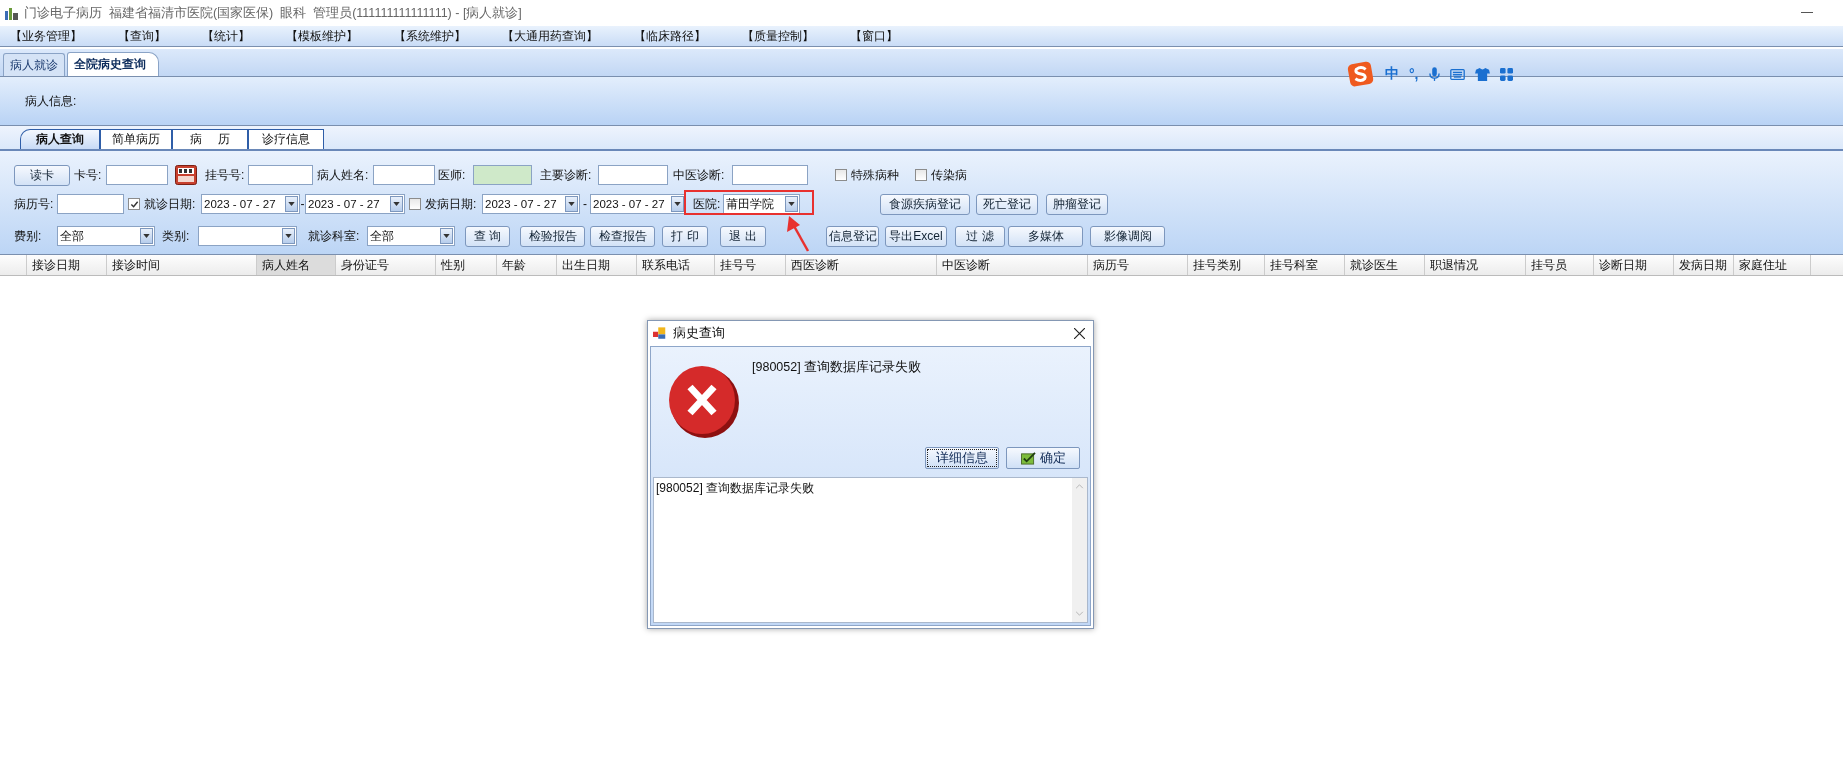 Image resolution: width=1843 pixels, height=780 pixels. I want to click on action-button: 食源疾病登记, so click(925, 204).